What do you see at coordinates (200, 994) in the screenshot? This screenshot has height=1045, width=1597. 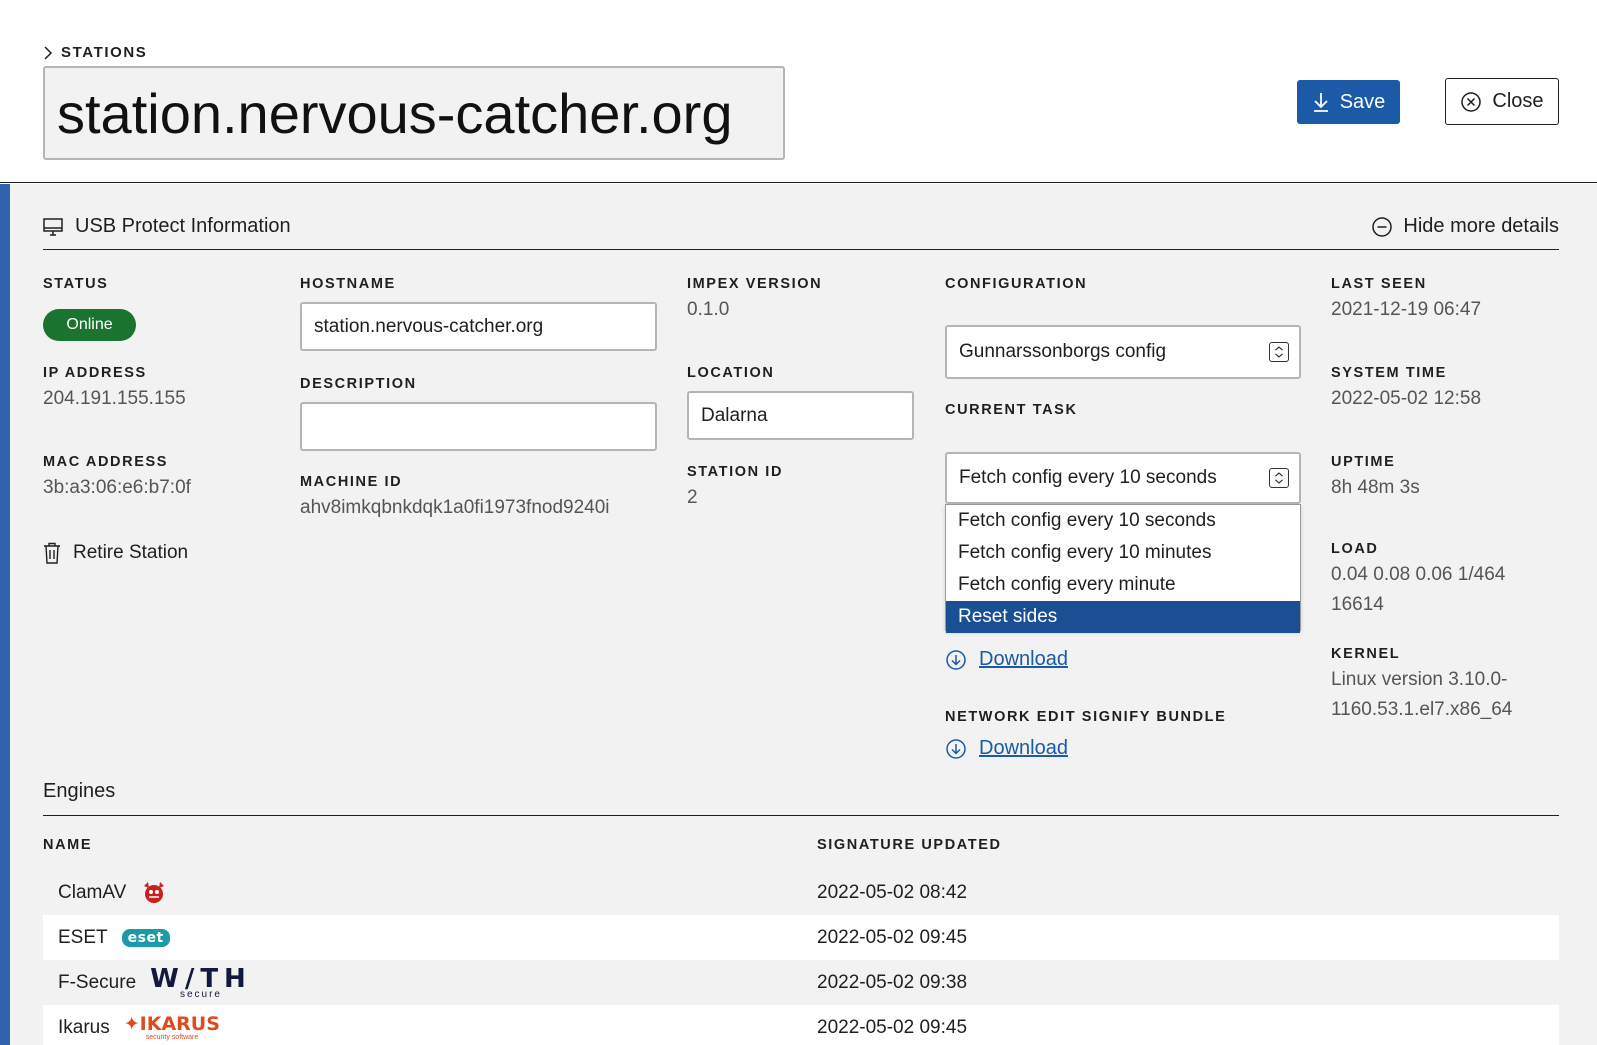 I see `withsecure-logo-sub: secure` at bounding box center [200, 994].